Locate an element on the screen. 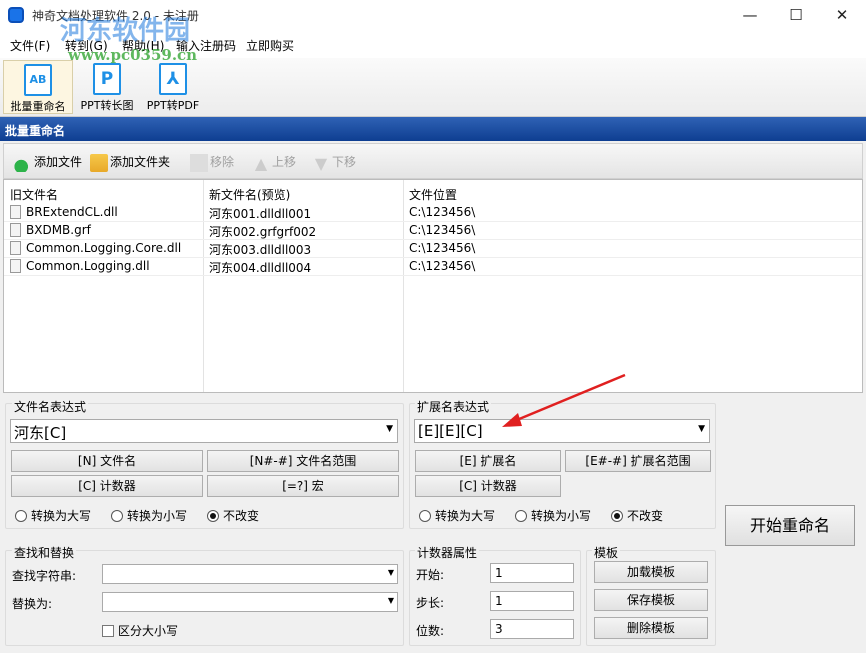 This screenshot has width=866, height=653. filename-lower-radio: 转换为小写 is located at coordinates (149, 515).